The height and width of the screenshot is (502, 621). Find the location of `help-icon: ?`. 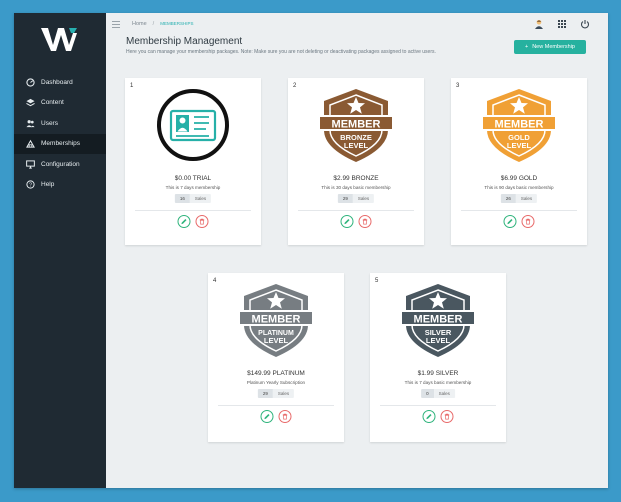

help-icon: ? is located at coordinates (30, 184).